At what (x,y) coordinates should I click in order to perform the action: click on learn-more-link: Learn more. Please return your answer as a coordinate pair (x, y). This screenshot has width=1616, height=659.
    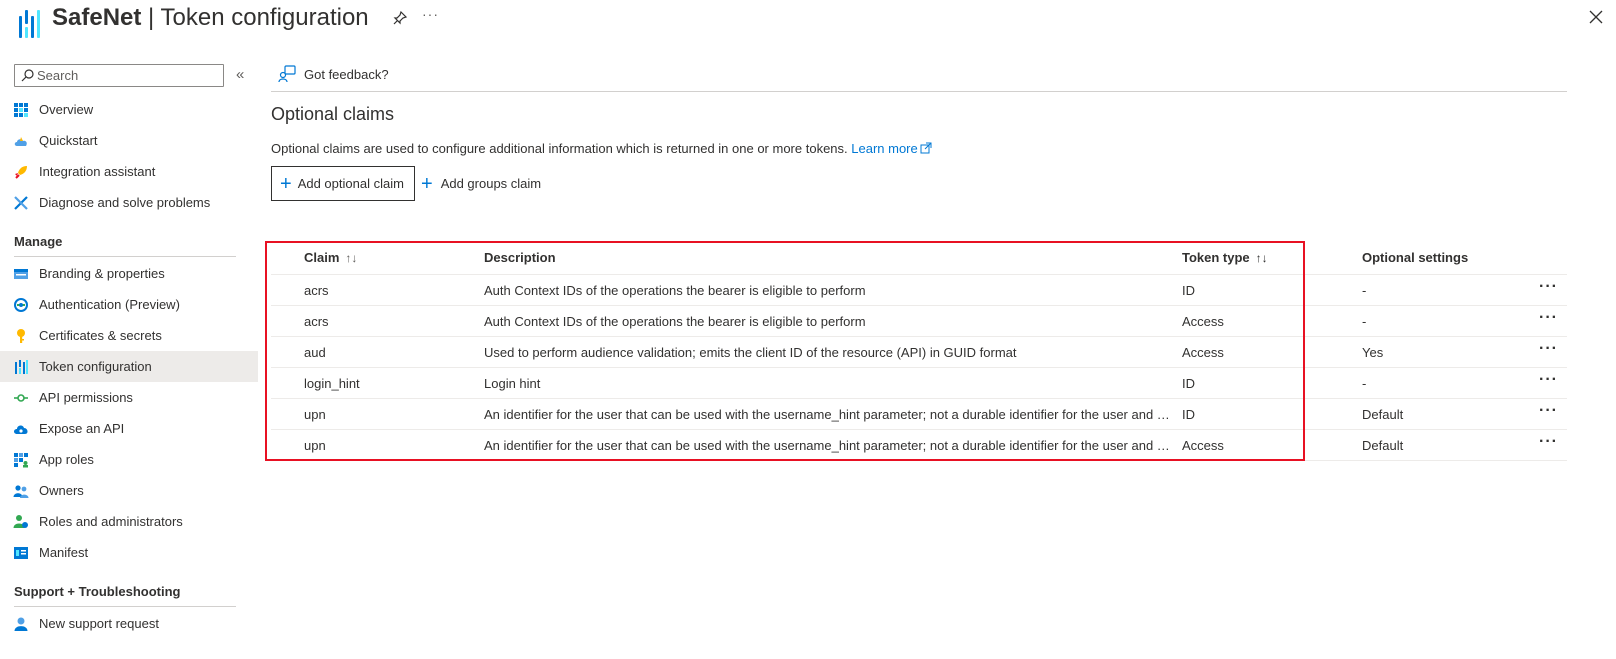
    Looking at the image, I should click on (891, 148).